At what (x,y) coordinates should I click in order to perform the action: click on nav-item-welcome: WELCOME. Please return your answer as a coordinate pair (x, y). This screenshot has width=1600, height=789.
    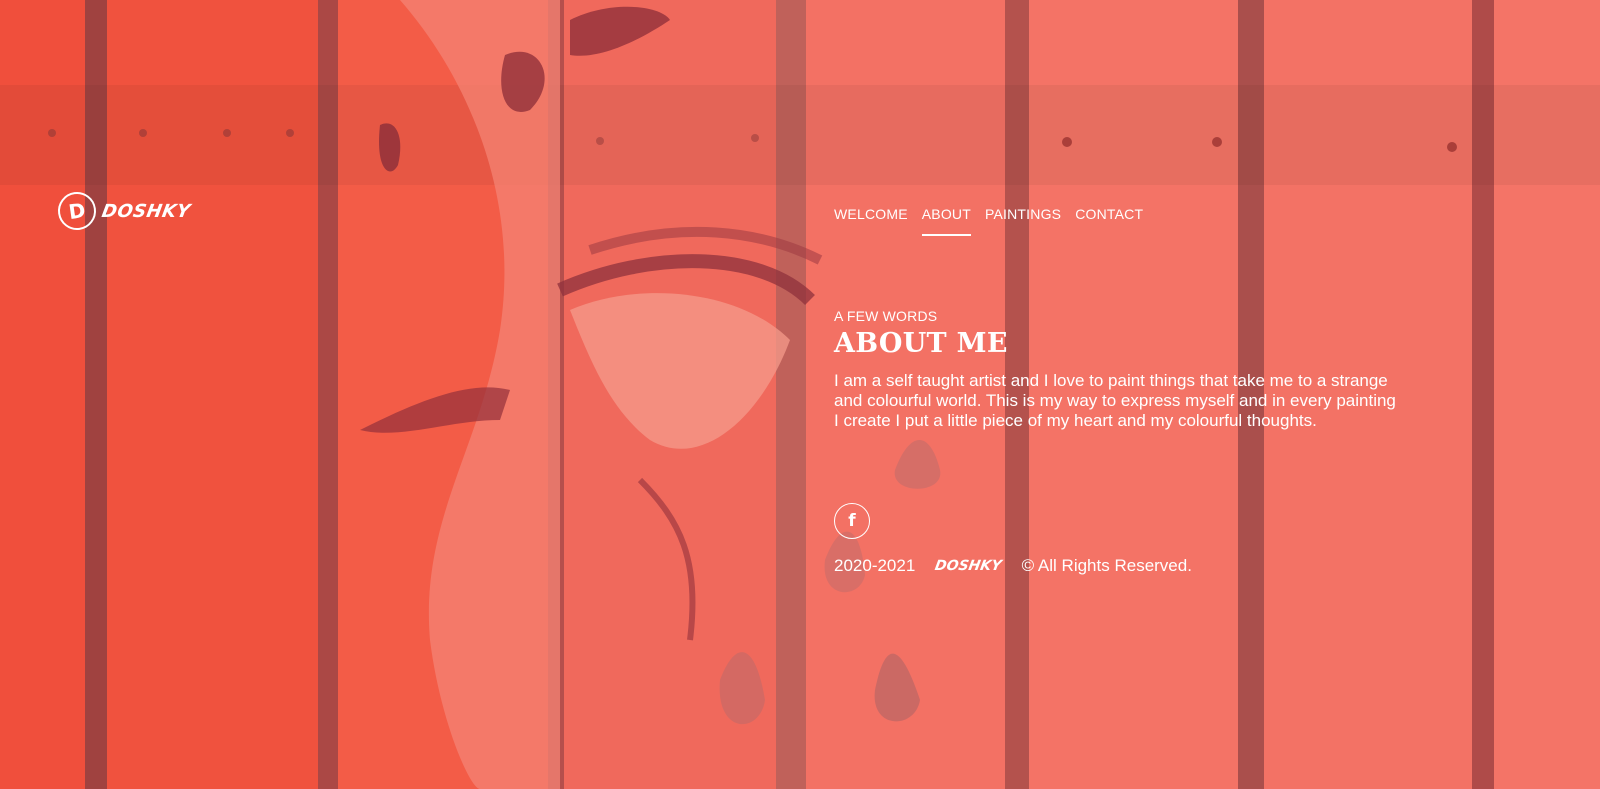
    Looking at the image, I should click on (871, 221).